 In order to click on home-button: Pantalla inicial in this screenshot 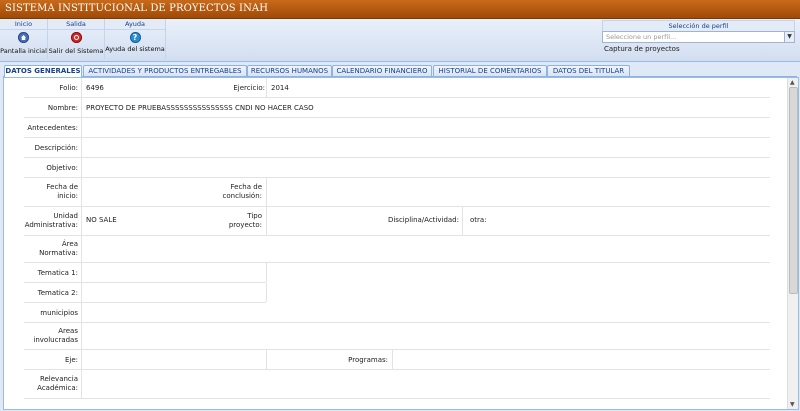, I will do `click(23, 43)`.